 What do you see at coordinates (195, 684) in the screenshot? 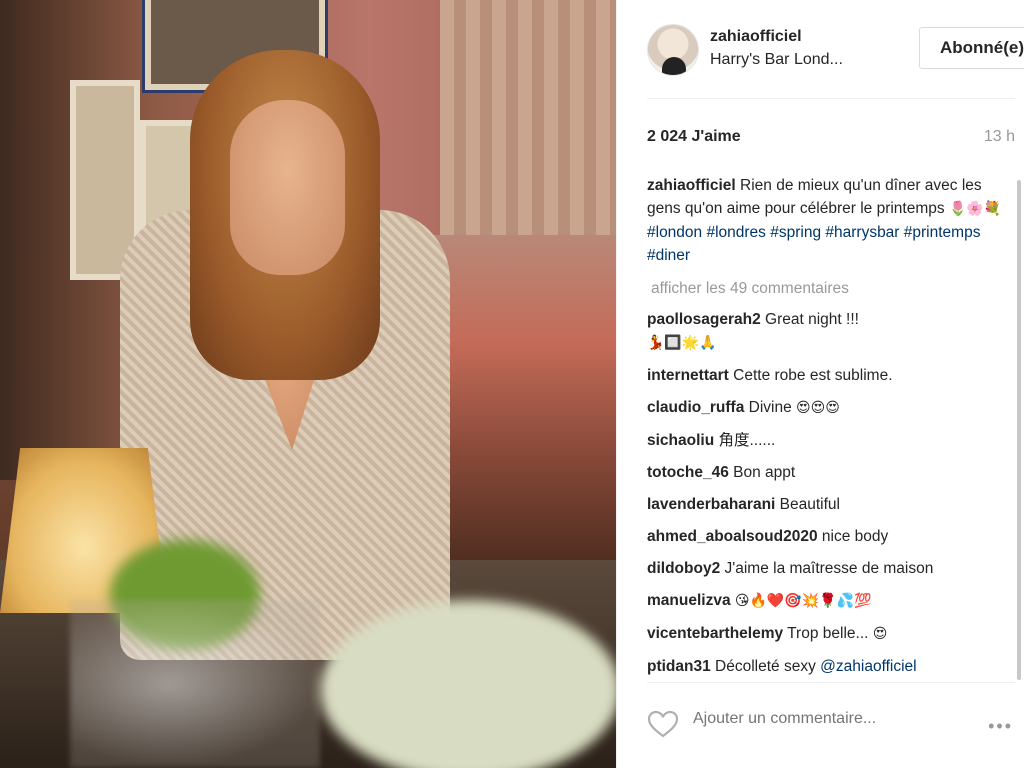
I see `photo-glasses` at bounding box center [195, 684].